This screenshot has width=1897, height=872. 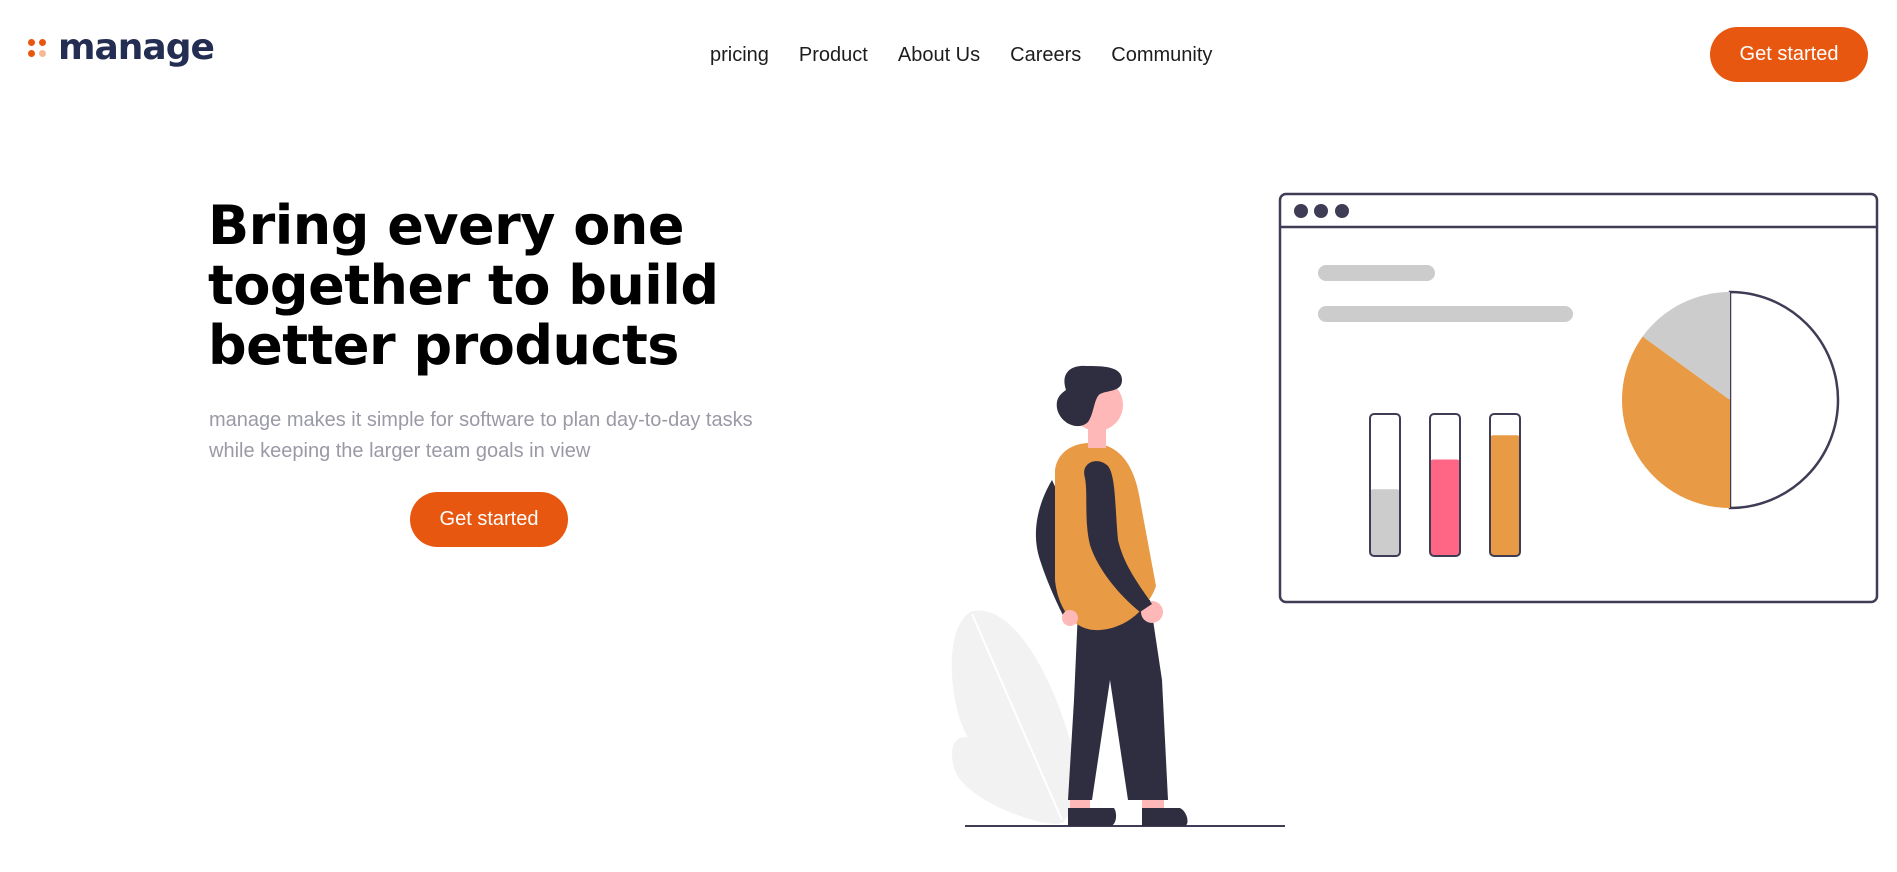 I want to click on hero-get-started-button: Get started, so click(x=489, y=519).